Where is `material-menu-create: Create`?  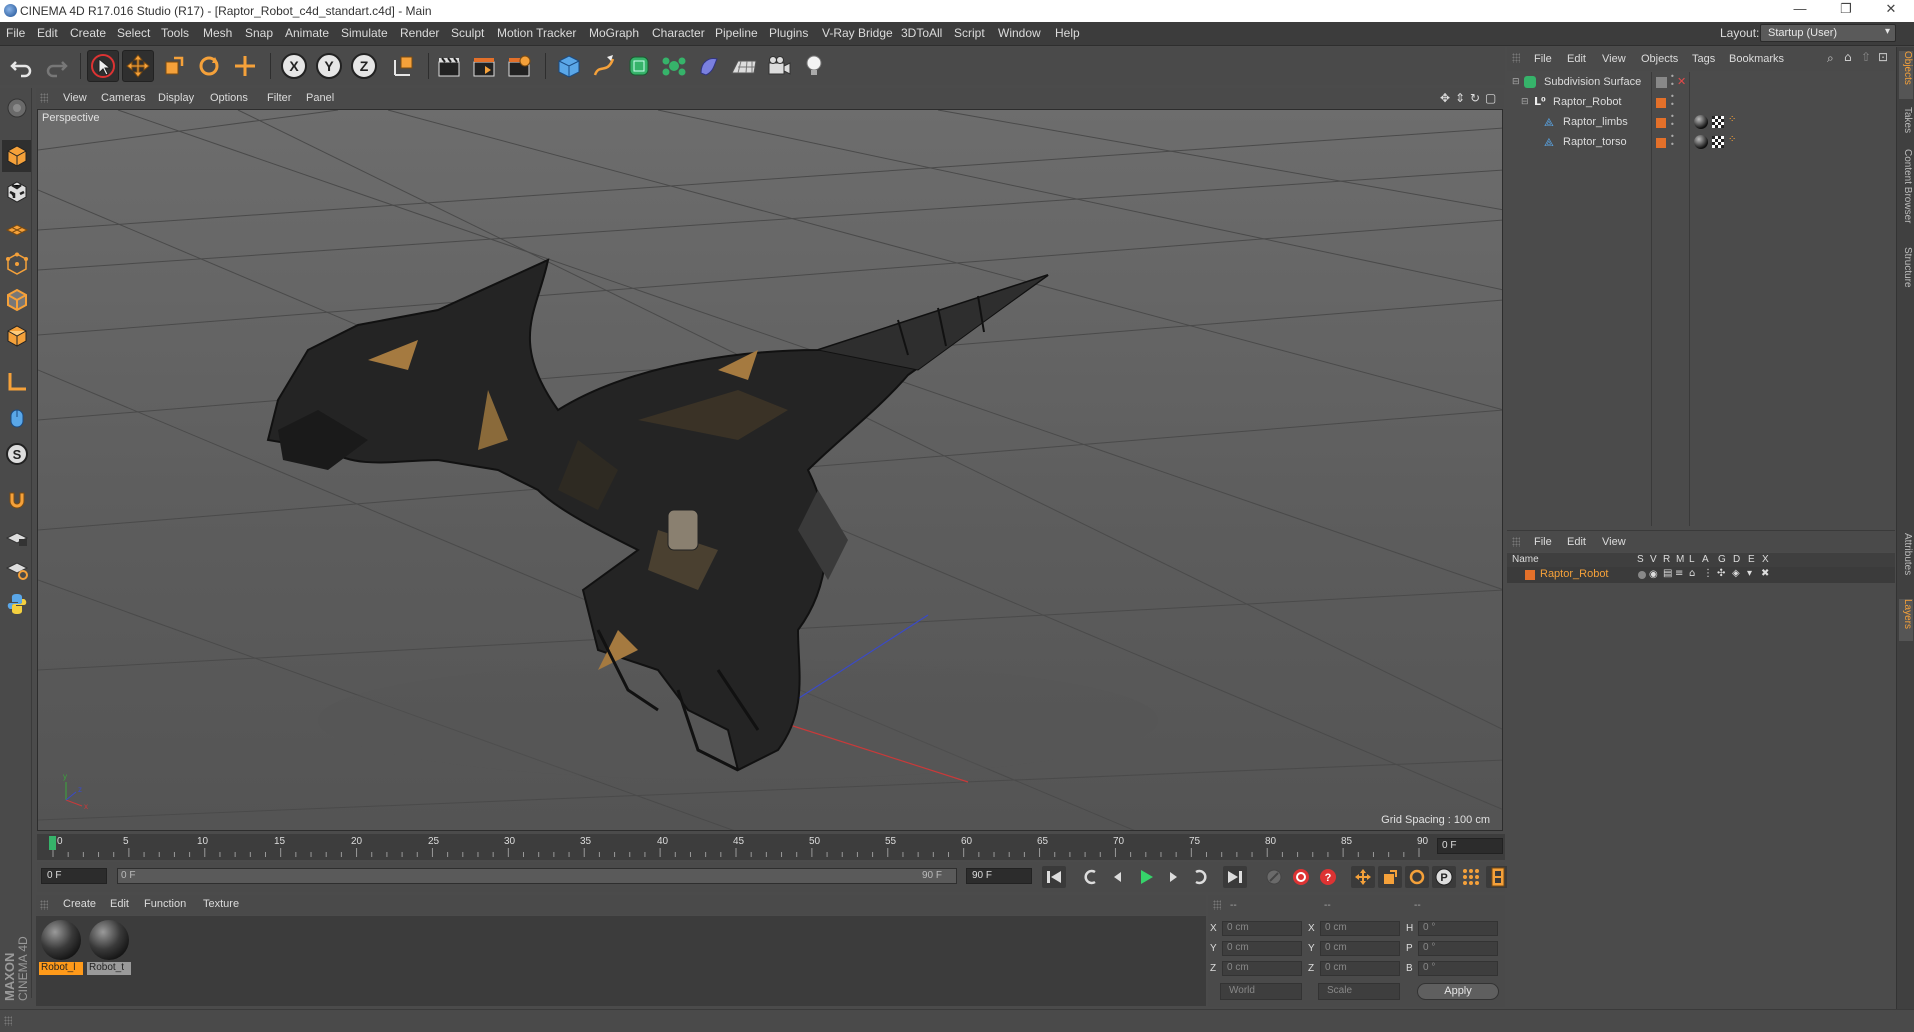
material-menu-create: Create is located at coordinates (79, 904).